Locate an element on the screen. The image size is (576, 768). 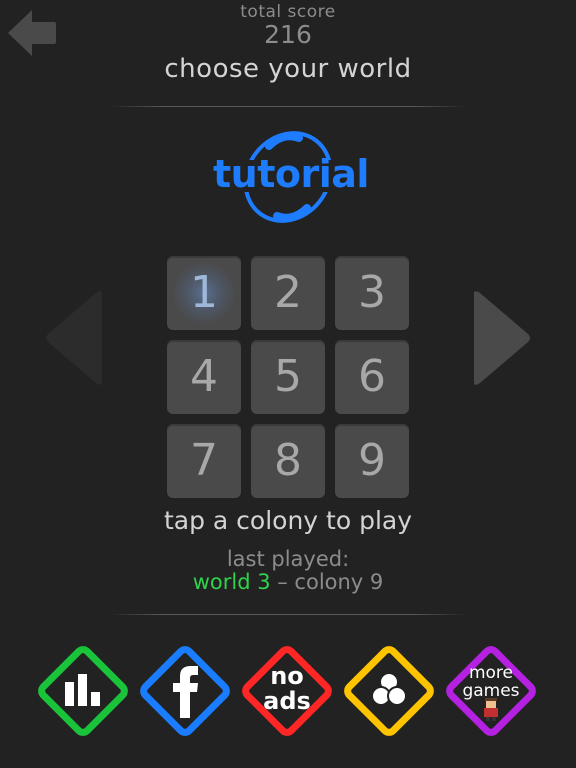
last-played-value: world 3 – colony 9 is located at coordinates (288, 582).